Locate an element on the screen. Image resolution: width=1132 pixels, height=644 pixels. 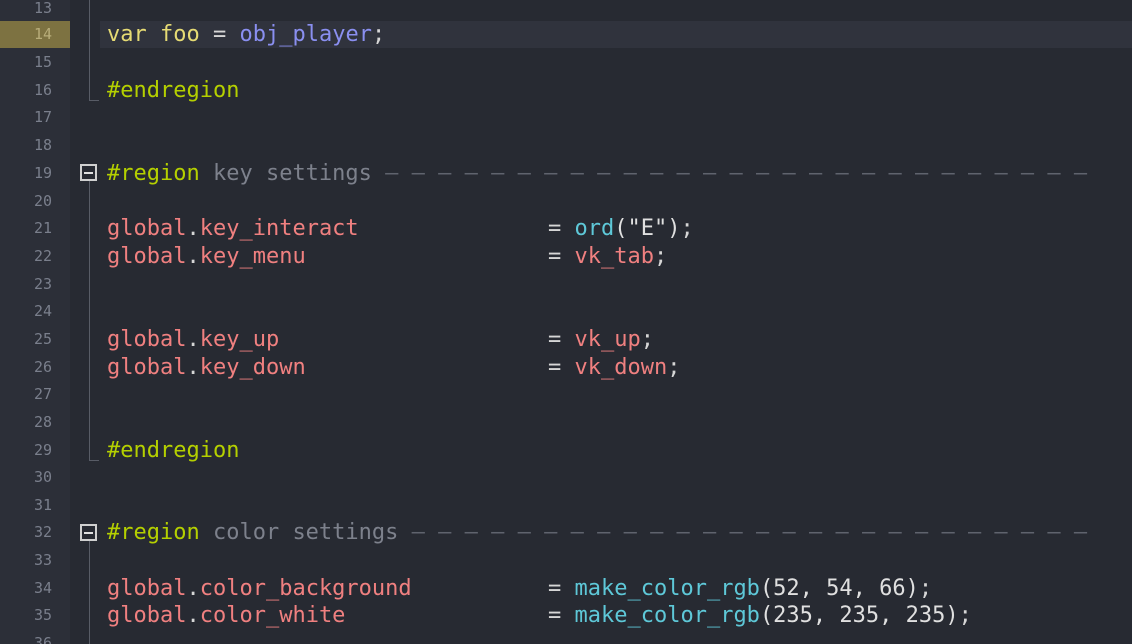
line-number: 22 is located at coordinates (43, 256).